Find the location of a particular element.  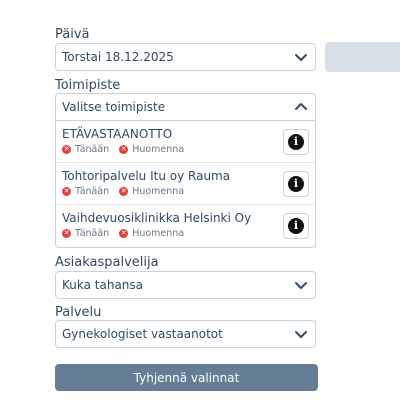

service-label: Palvelu is located at coordinates (78, 312).